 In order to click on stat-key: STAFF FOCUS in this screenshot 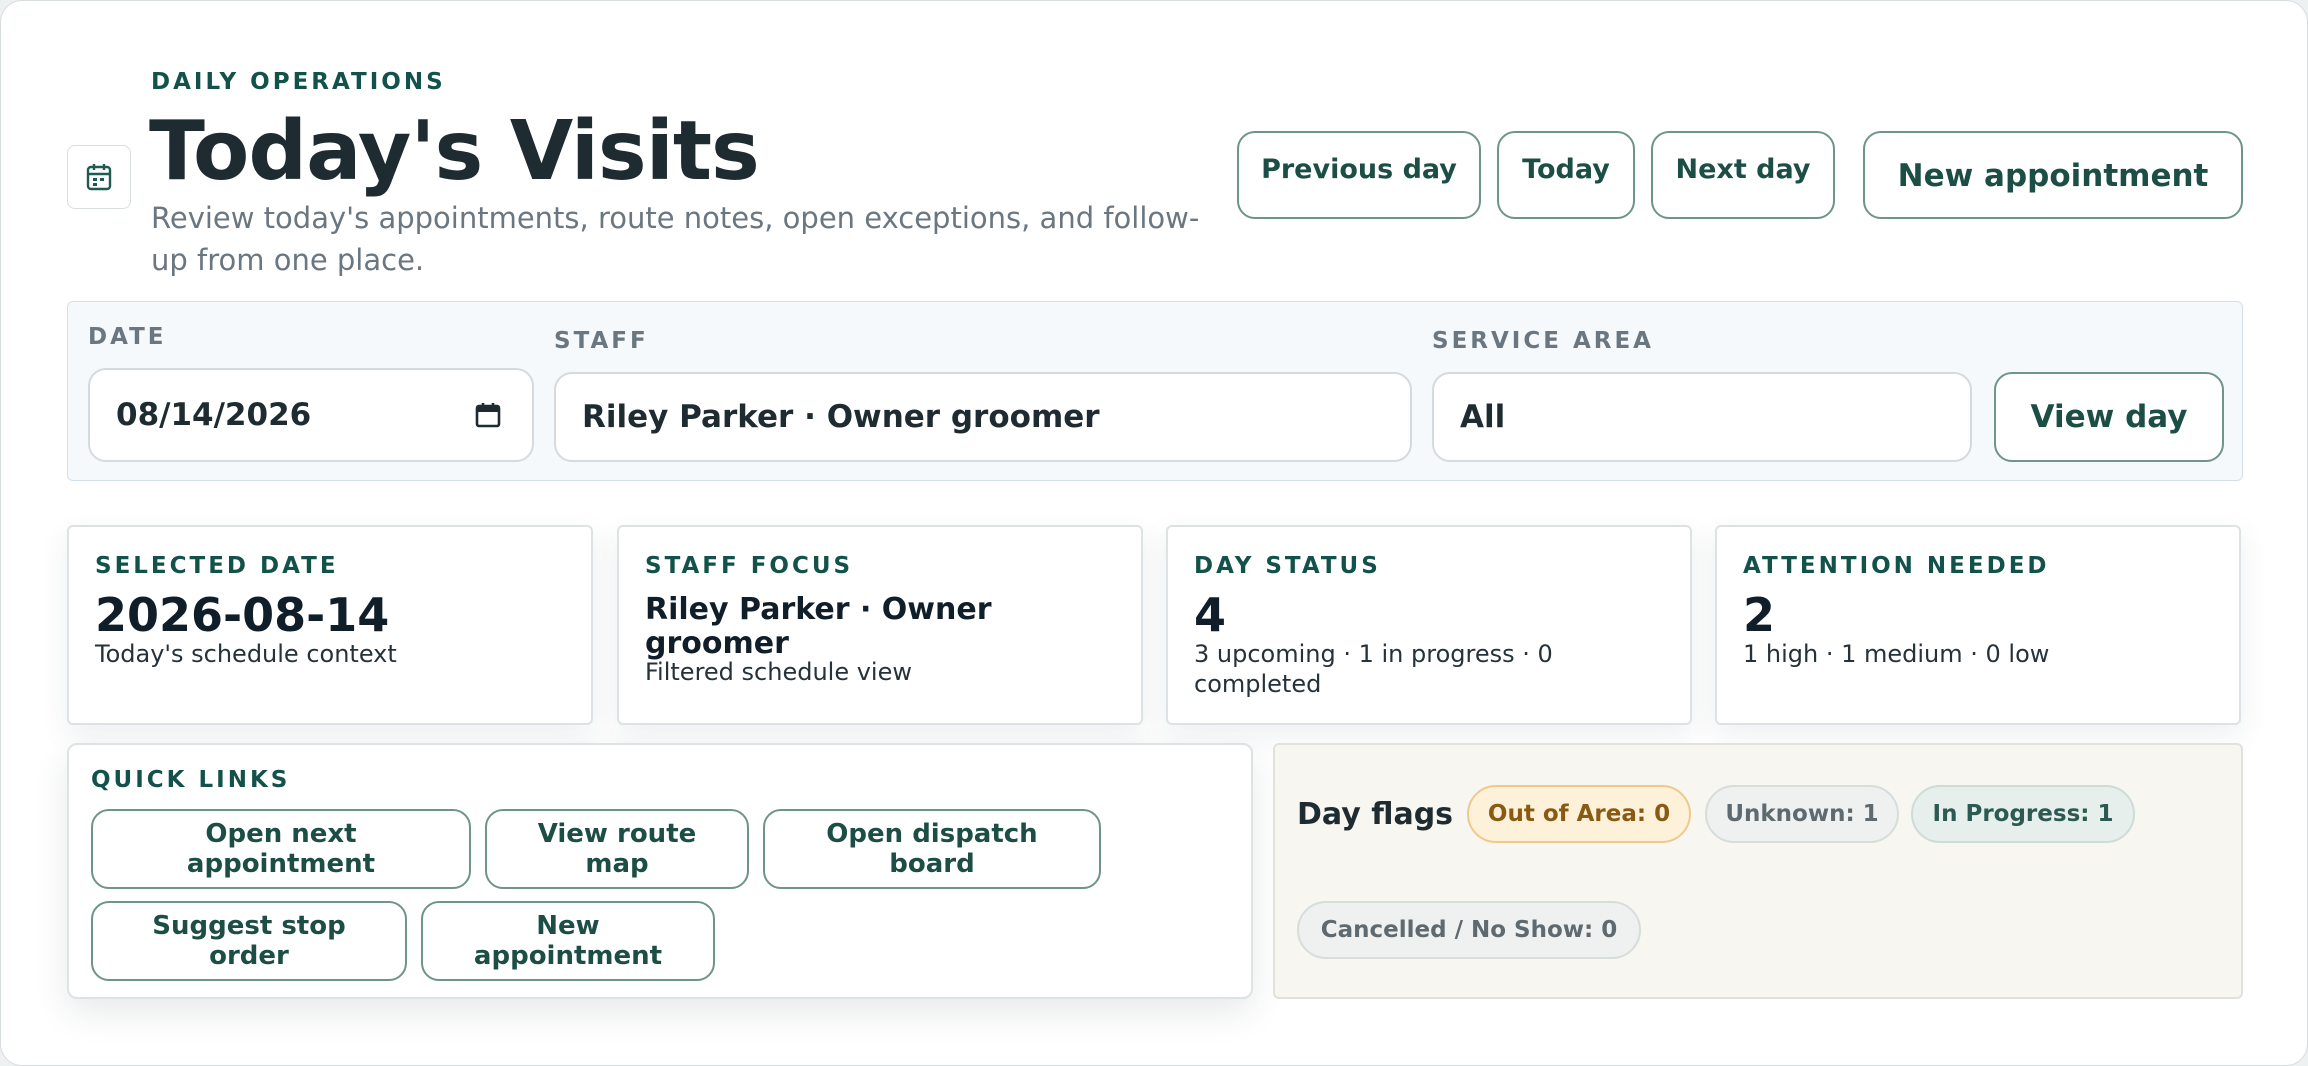, I will do `click(749, 566)`.